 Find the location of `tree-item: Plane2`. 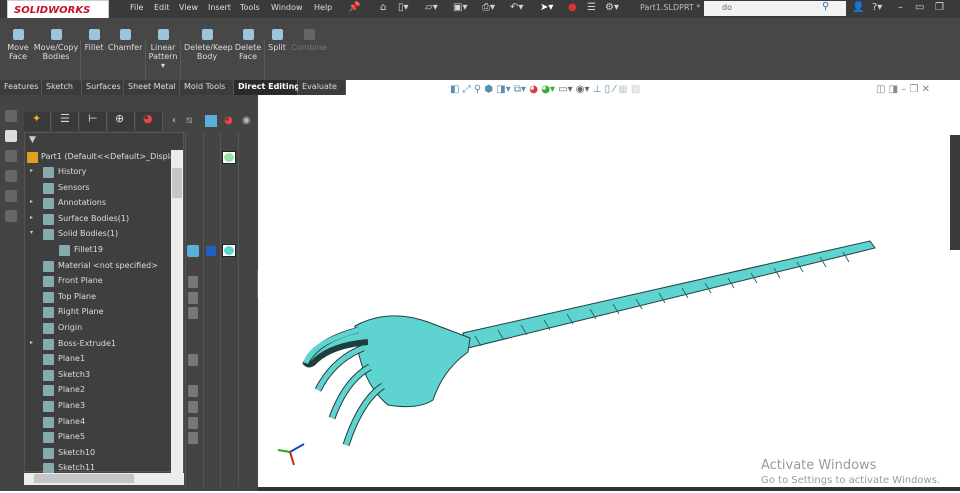

tree-item: Plane2 is located at coordinates (98, 391).